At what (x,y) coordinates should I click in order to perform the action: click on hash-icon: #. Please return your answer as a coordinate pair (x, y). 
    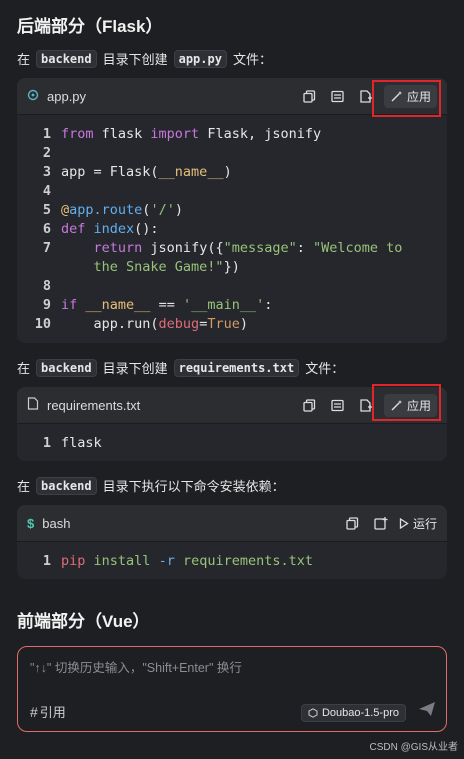
    Looking at the image, I should click on (34, 711).